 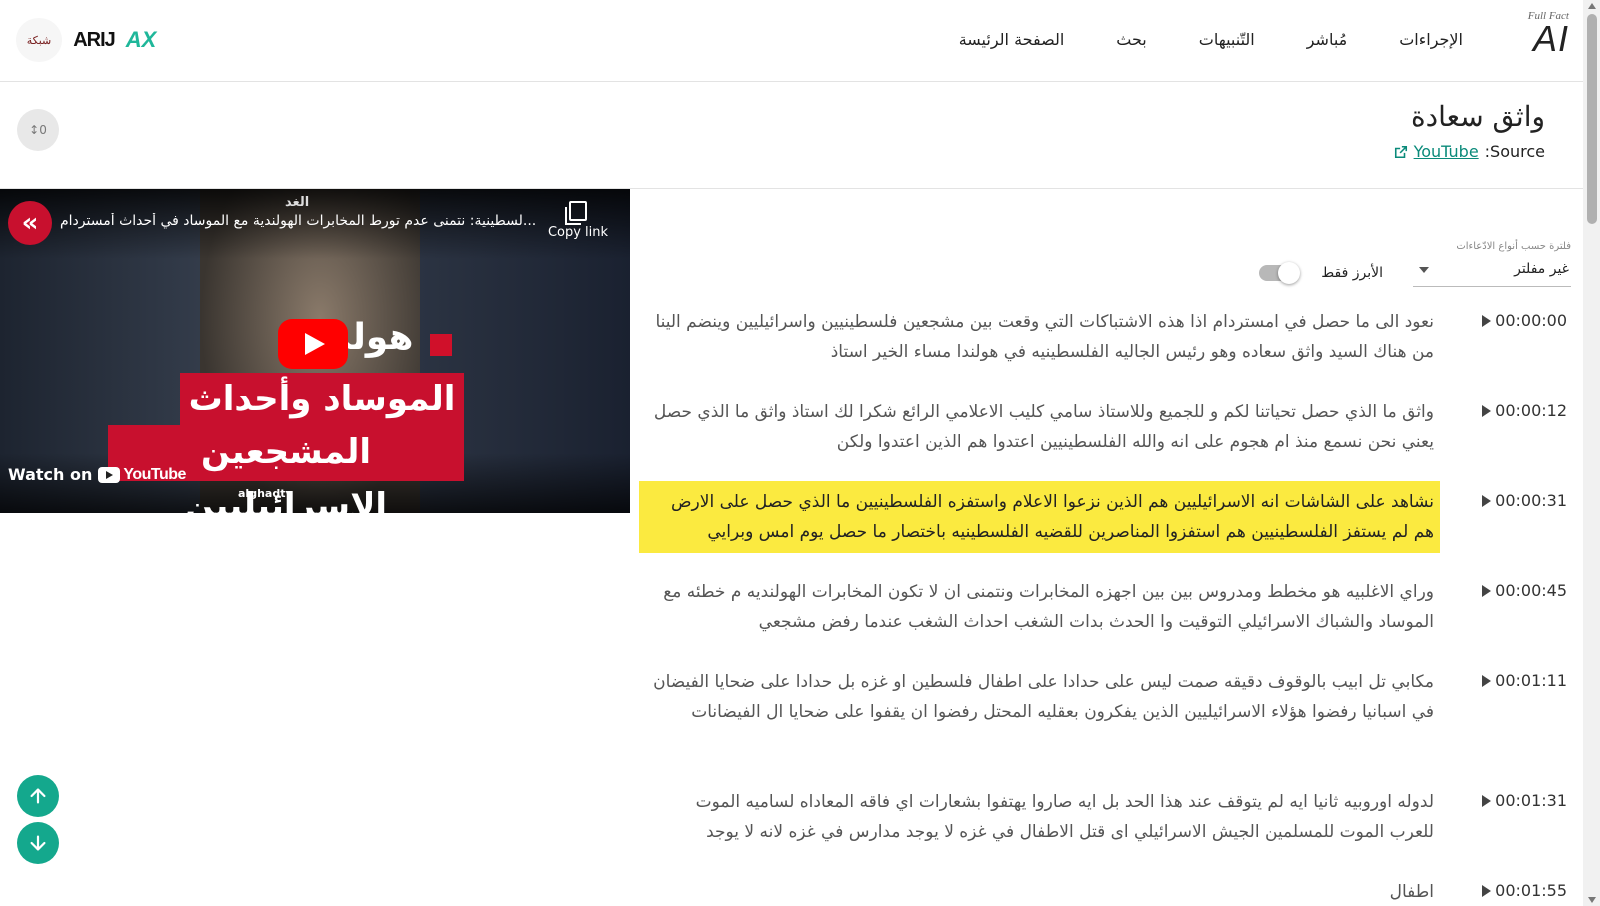 I want to click on transcript-segment: اطفال, so click(x=1039, y=888).